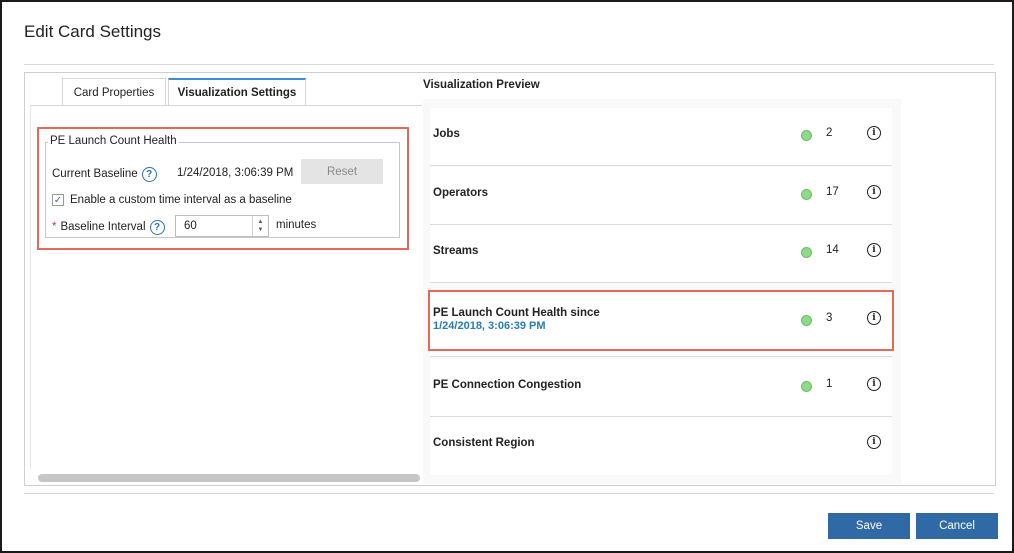  I want to click on reset-button: Reset, so click(342, 171).